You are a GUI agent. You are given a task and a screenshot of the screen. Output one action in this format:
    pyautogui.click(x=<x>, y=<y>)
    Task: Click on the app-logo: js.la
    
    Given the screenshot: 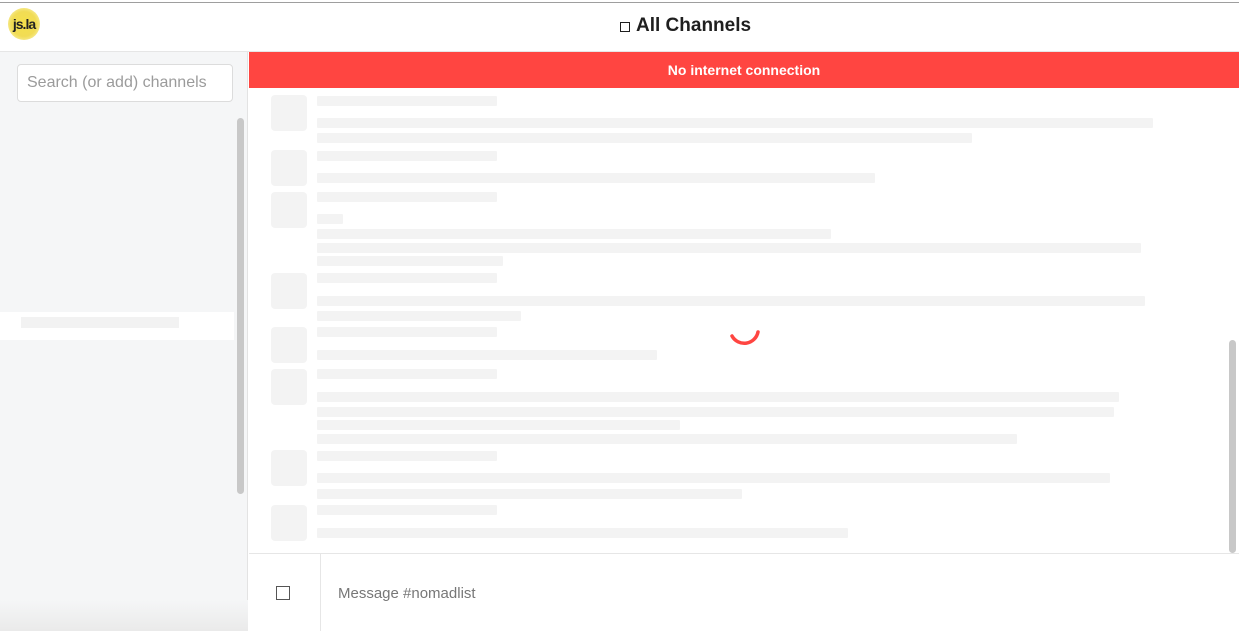 What is the action you would take?
    pyautogui.click(x=24, y=24)
    